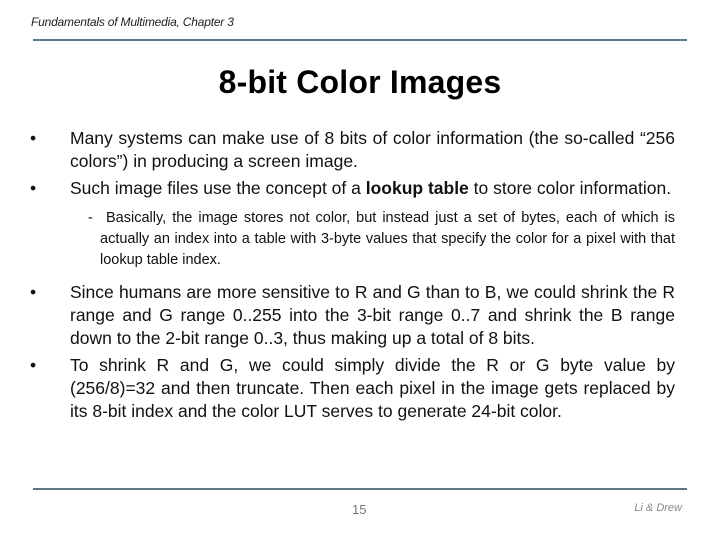 The height and width of the screenshot is (540, 720). I want to click on course-title: Fundamentals of Multimedia, Chapter 3, so click(132, 22).